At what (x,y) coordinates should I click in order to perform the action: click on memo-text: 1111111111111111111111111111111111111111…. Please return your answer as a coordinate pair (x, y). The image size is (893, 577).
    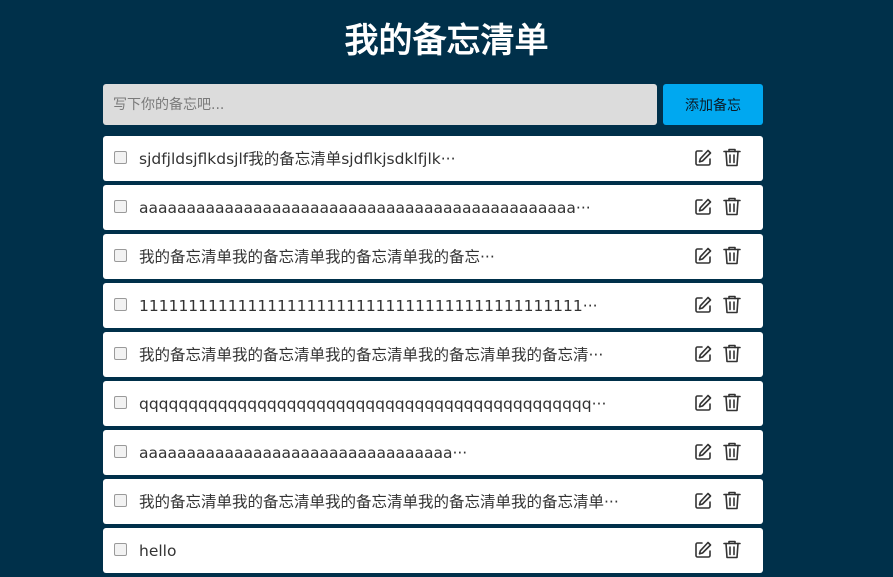
    Looking at the image, I should click on (368, 306).